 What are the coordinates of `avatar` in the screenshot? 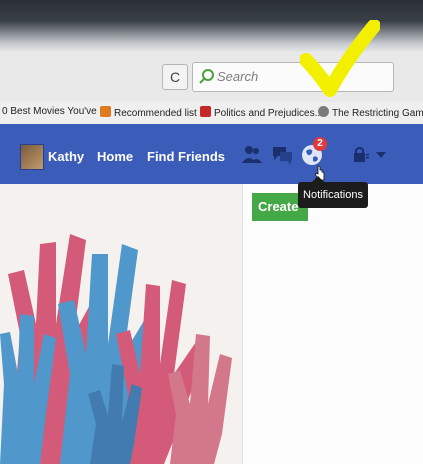 It's located at (32, 157).